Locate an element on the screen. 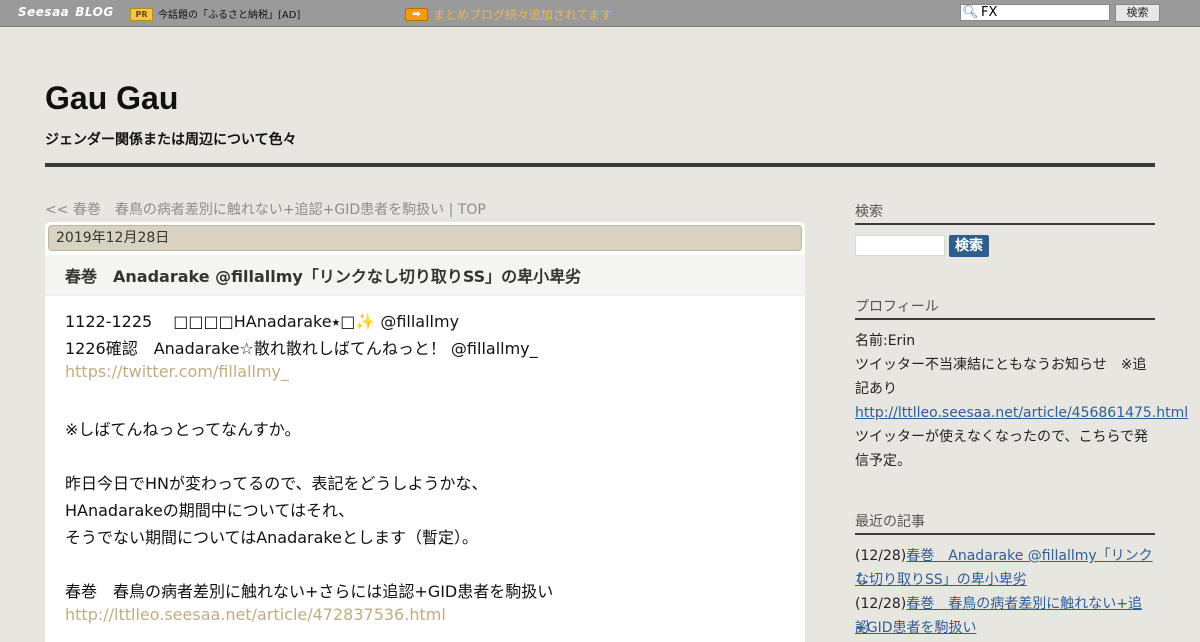 The width and height of the screenshot is (1200, 642). seesaa-blog-logo: Seesaa BLOG is located at coordinates (66, 13).